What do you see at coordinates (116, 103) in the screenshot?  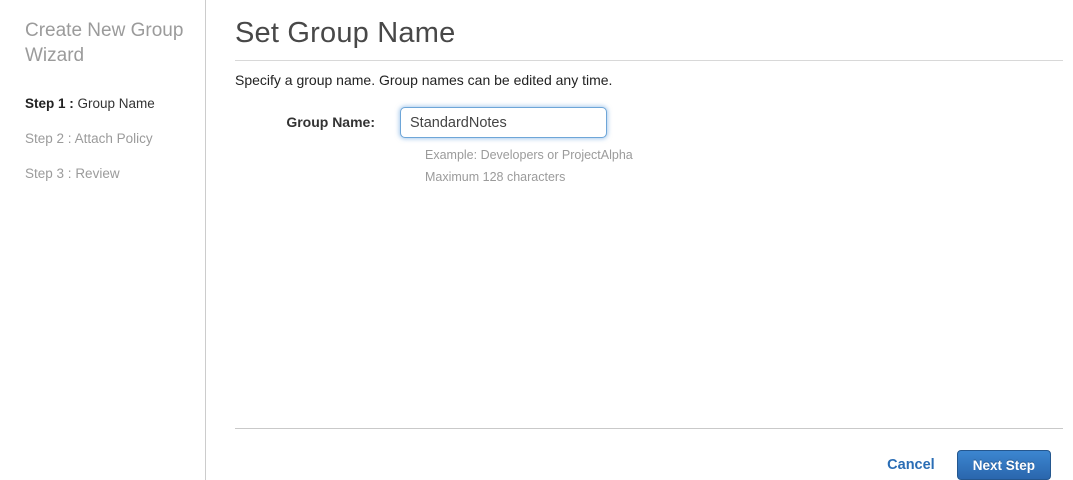 I see `step-label: Group Name` at bounding box center [116, 103].